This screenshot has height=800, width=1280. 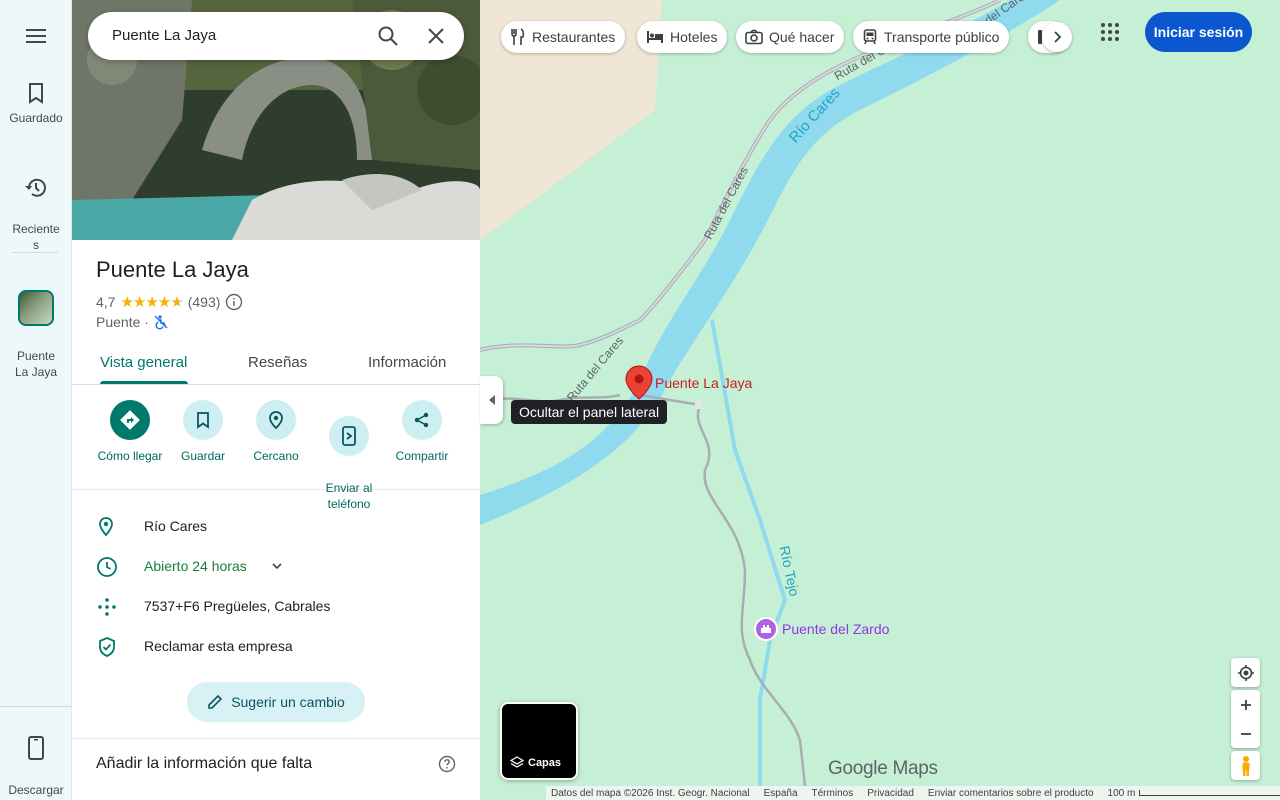 I want to click on chip-hotels: Hoteles, so click(x=682, y=37).